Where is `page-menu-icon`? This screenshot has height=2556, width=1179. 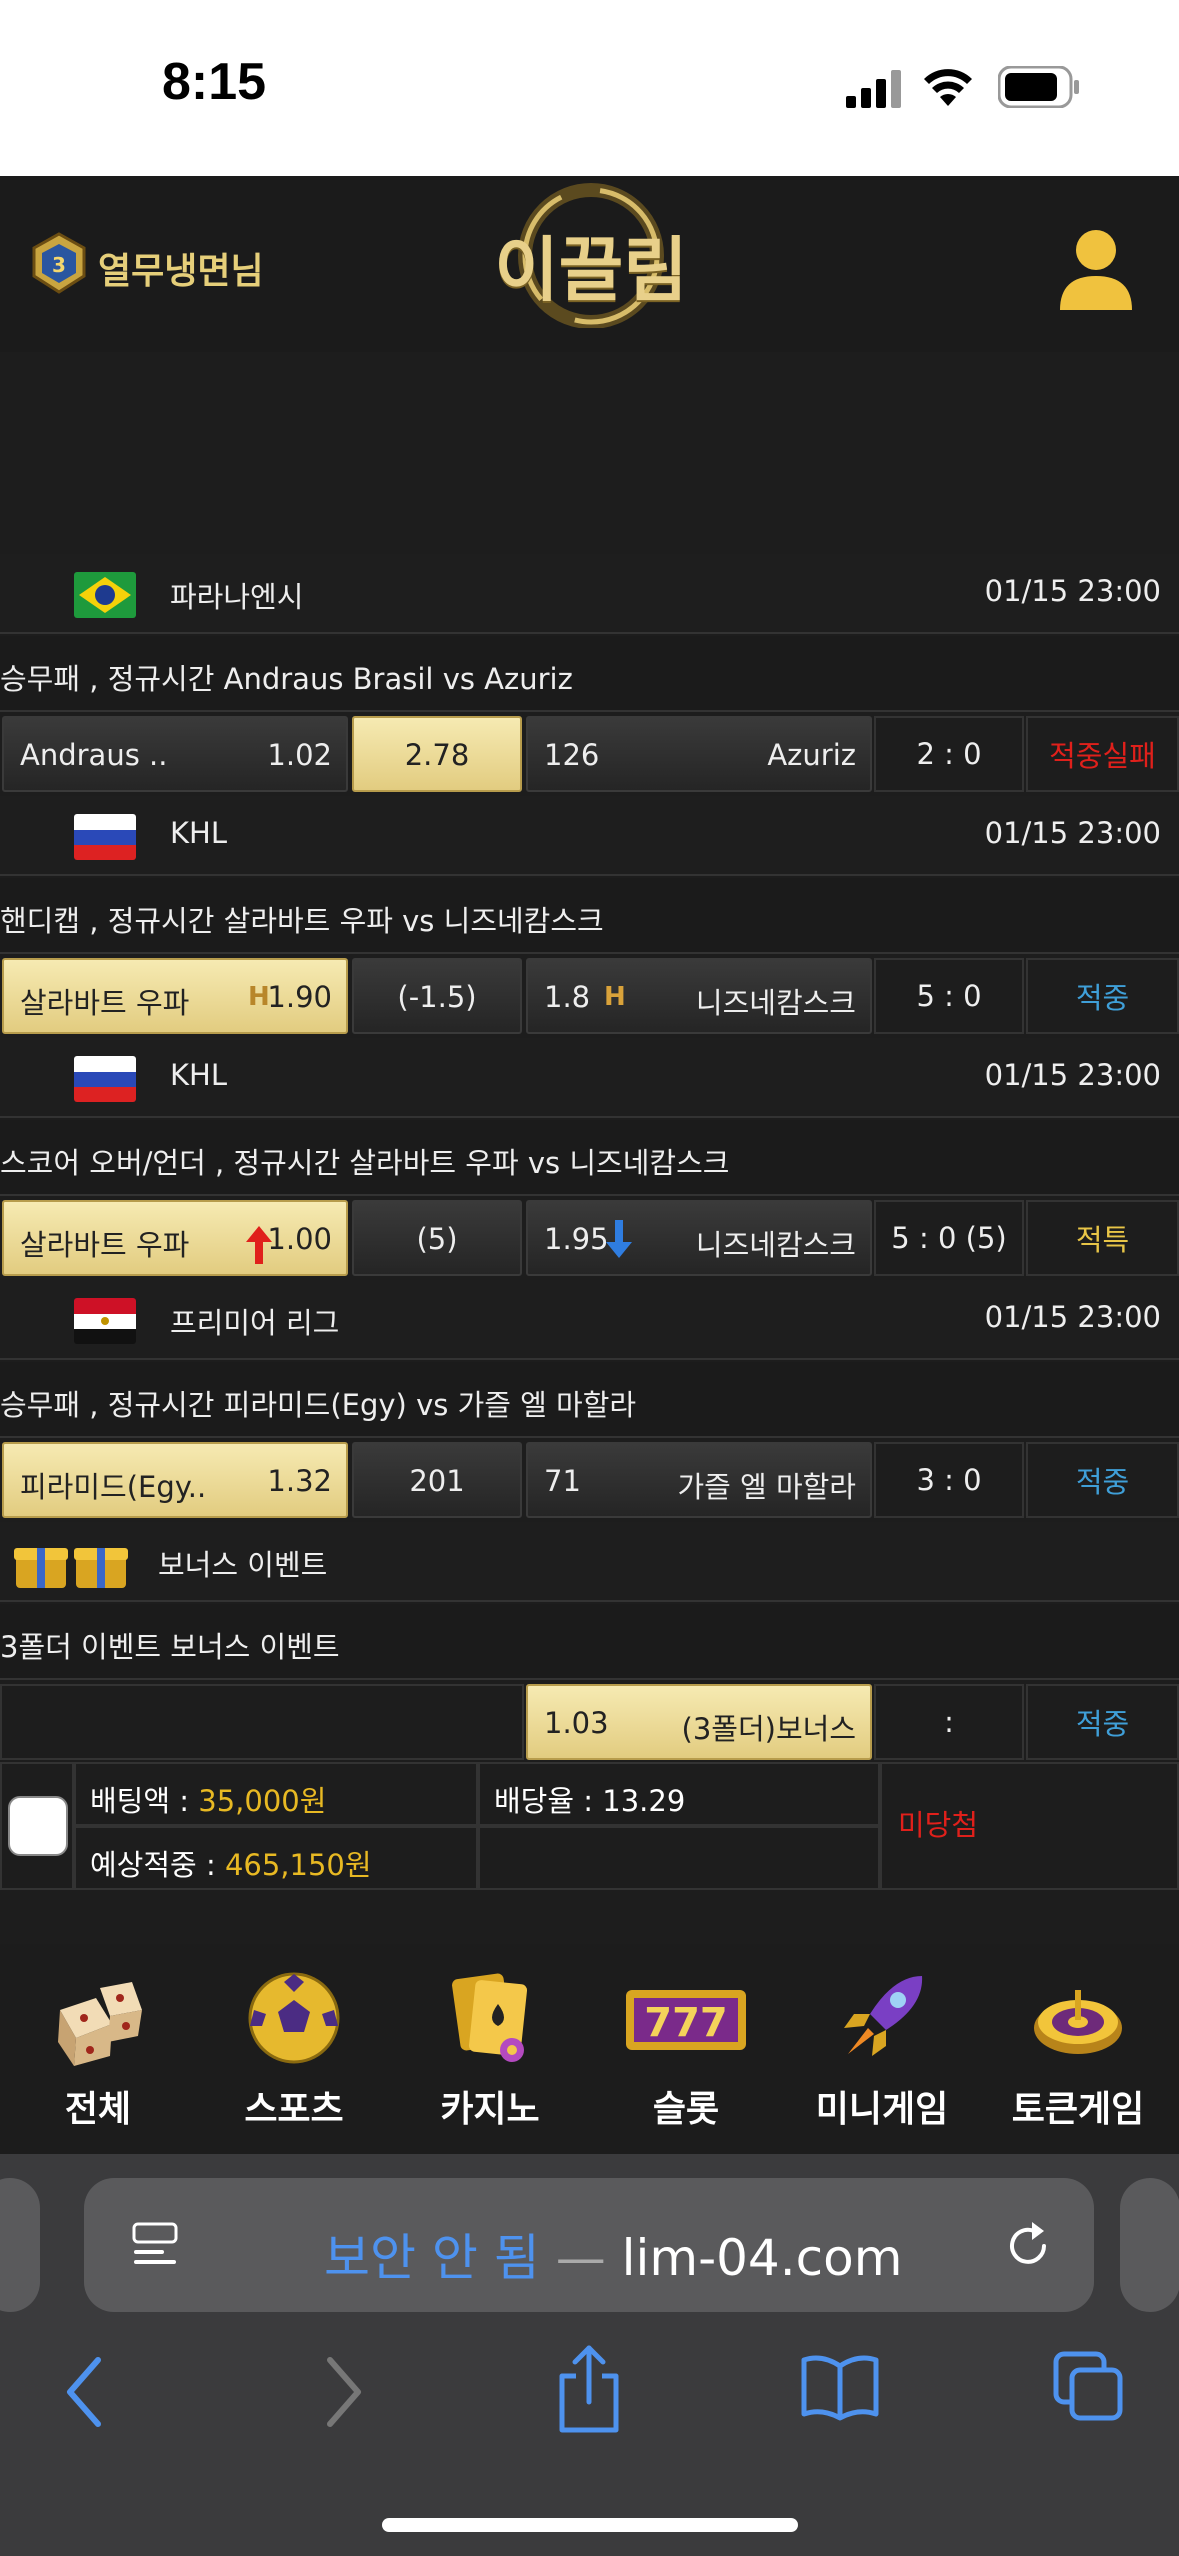
page-menu-icon is located at coordinates (155, 2245).